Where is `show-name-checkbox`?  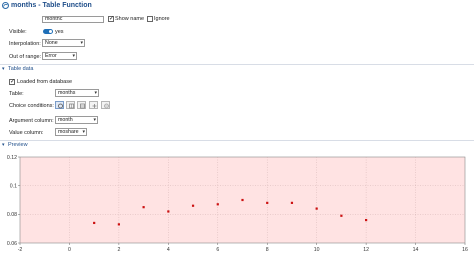 show-name-checkbox is located at coordinates (111, 18).